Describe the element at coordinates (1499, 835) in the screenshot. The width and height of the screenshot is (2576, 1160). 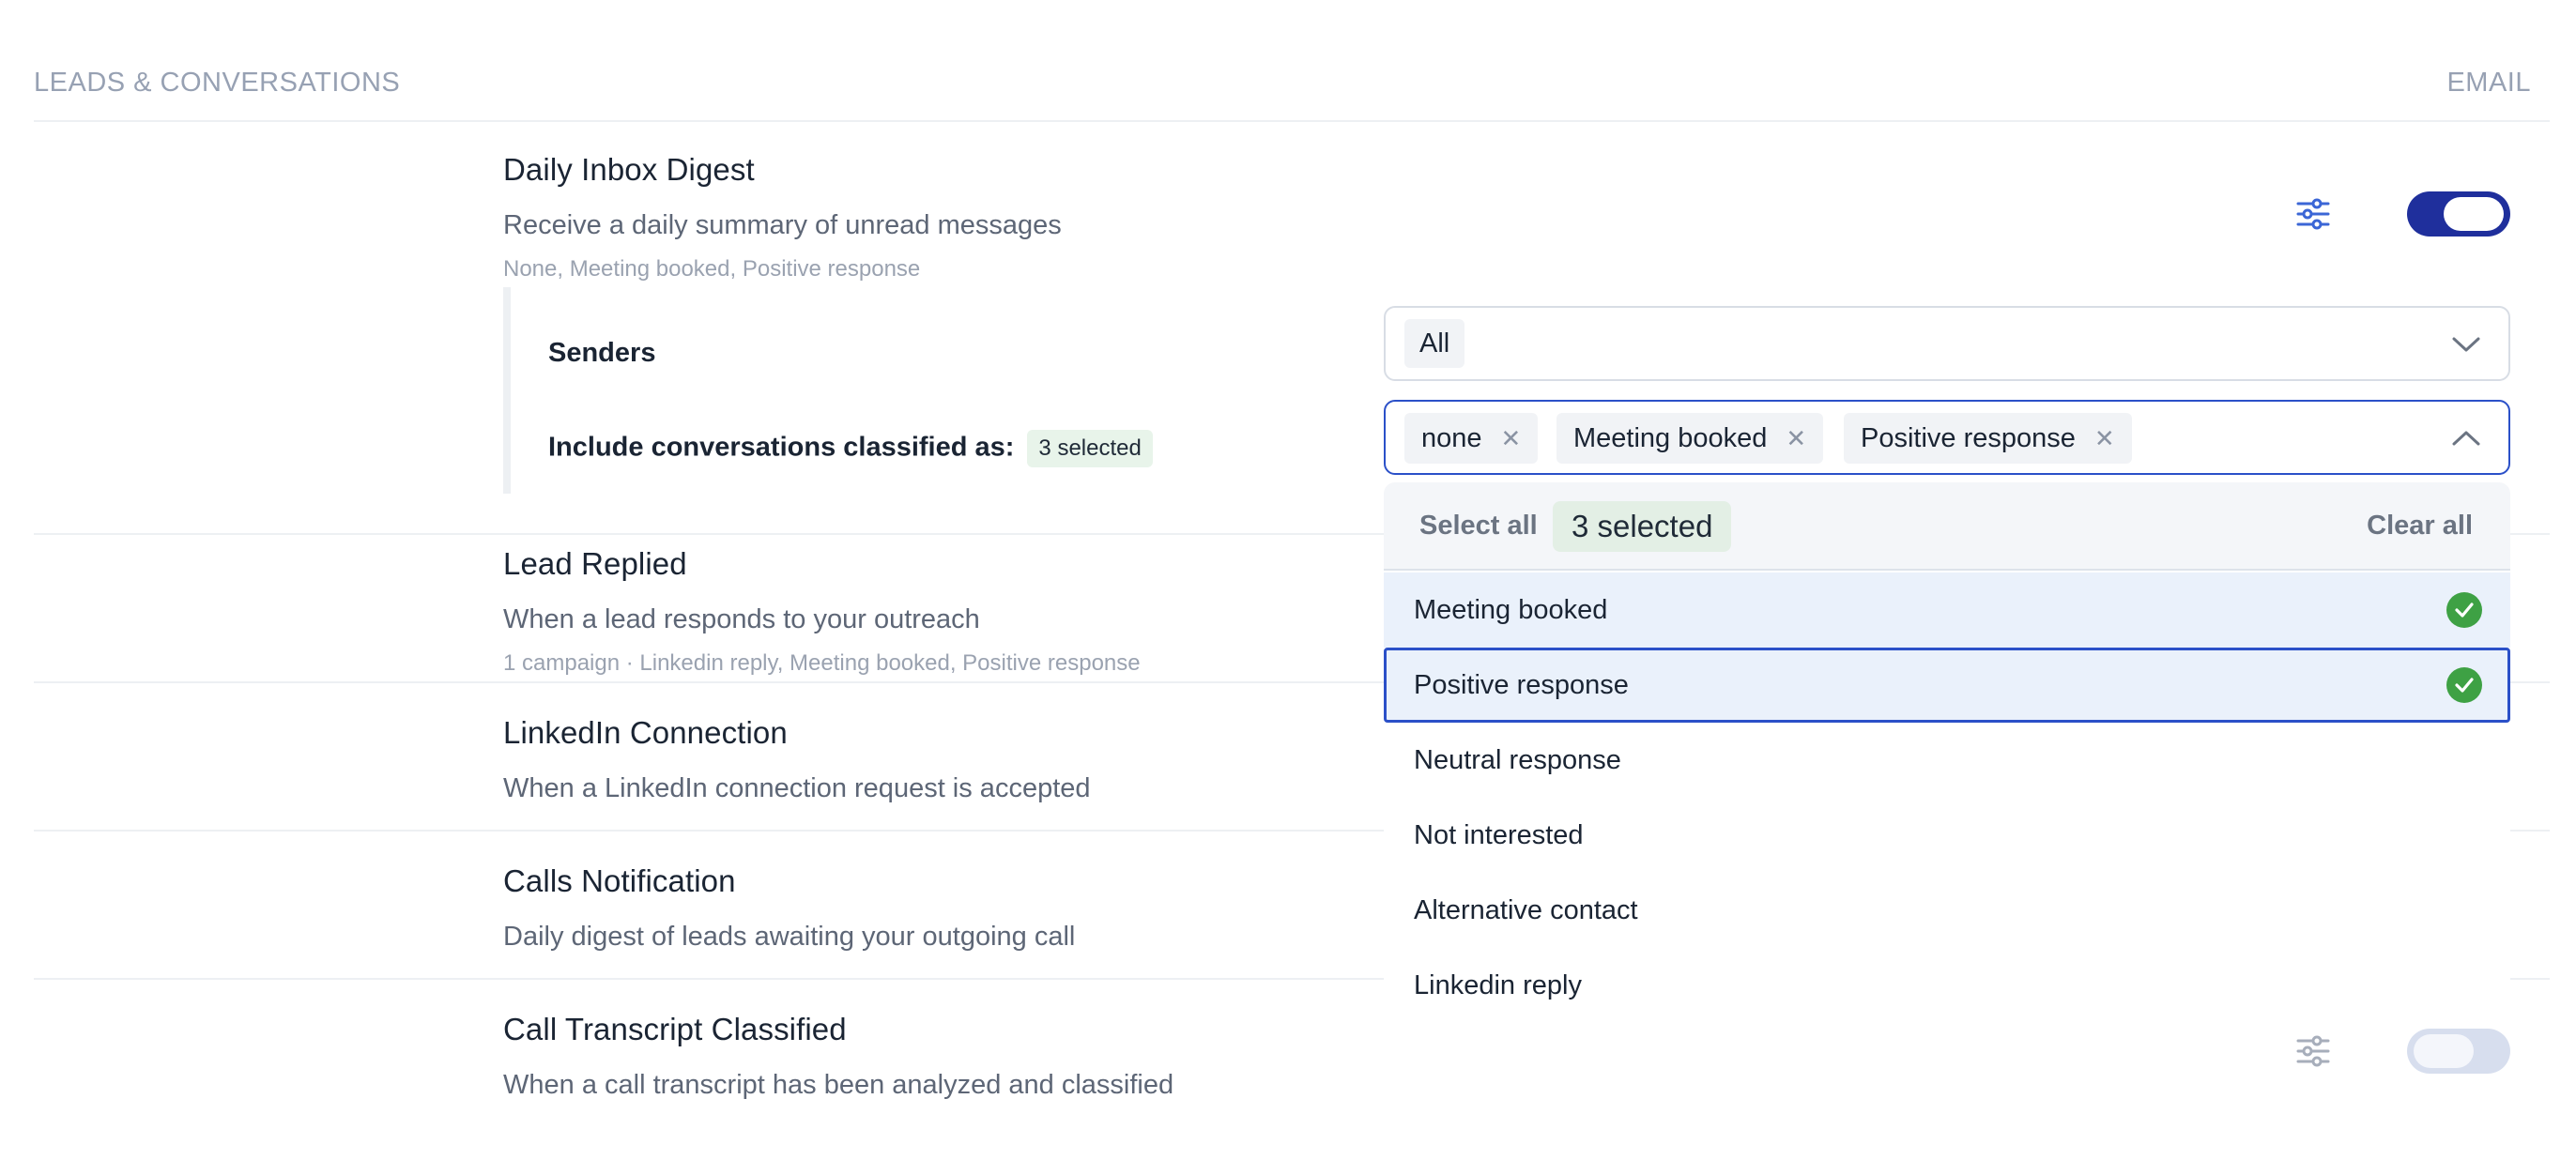
I see `option-label: Not interested` at that location.